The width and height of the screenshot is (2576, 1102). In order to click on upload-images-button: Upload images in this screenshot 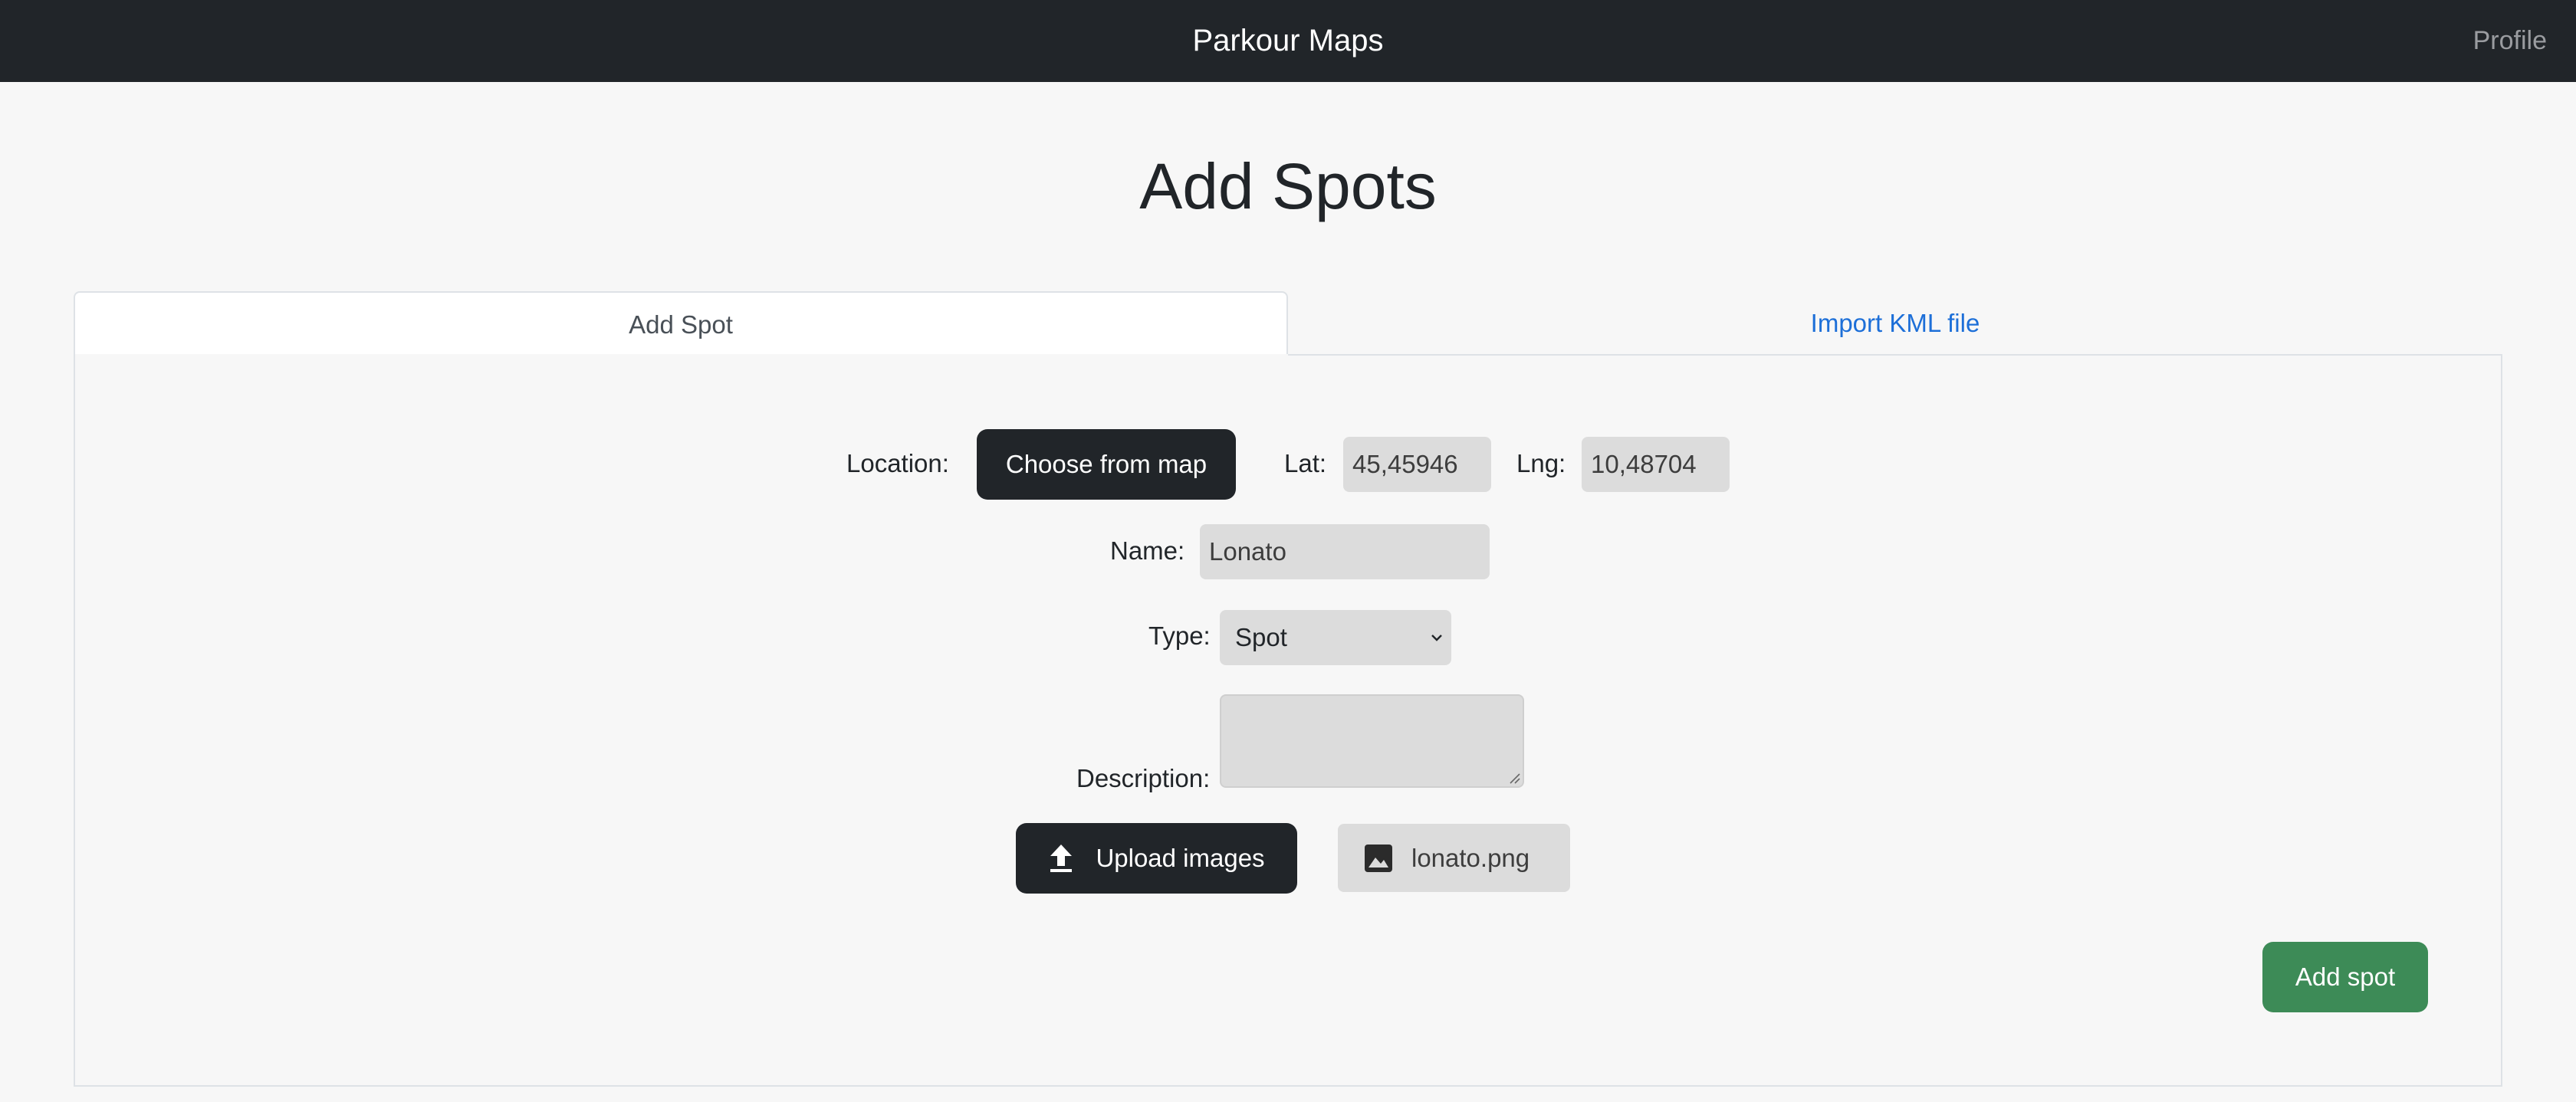, I will do `click(1156, 858)`.